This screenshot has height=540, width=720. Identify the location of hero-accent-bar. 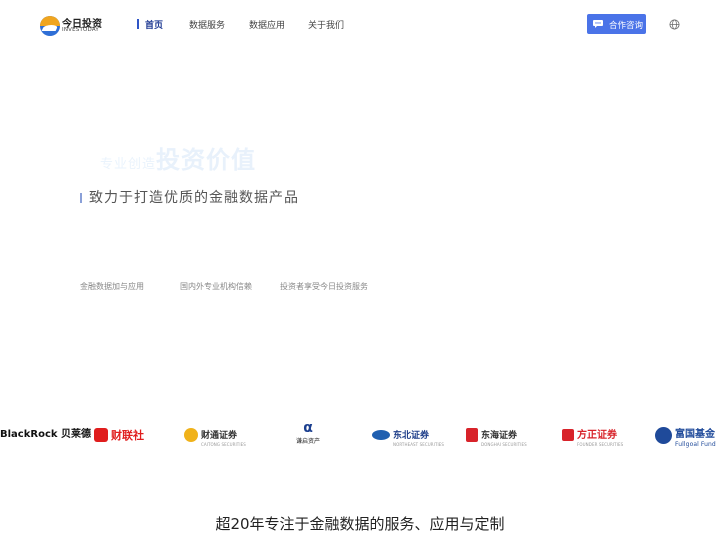
(81, 198).